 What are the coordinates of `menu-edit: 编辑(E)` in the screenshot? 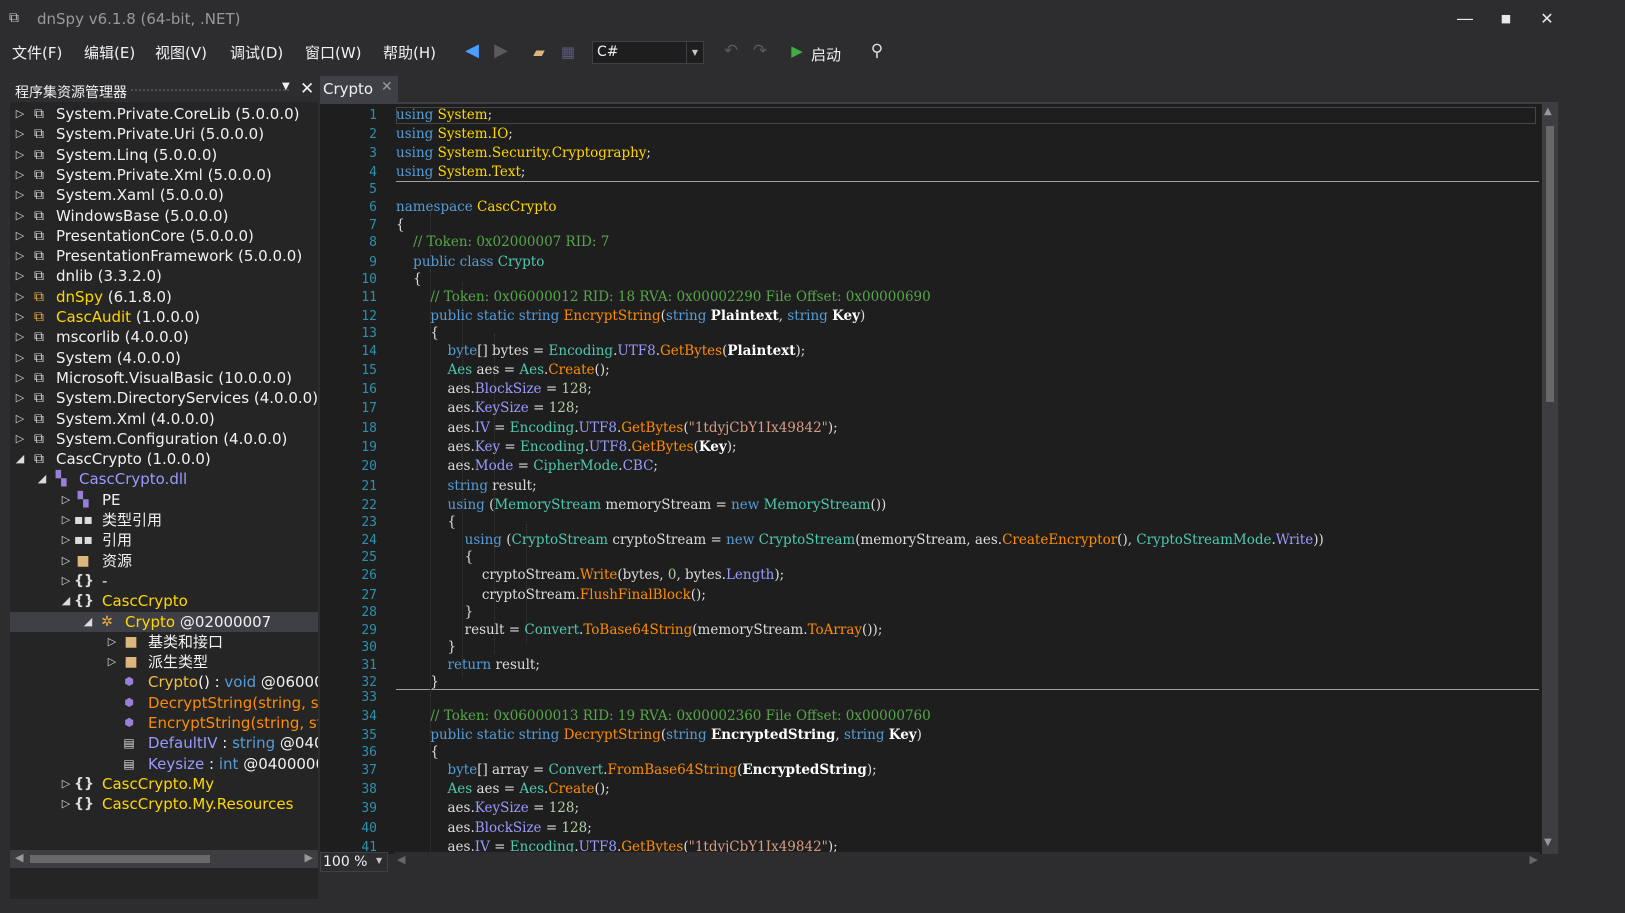 It's located at (109, 52).